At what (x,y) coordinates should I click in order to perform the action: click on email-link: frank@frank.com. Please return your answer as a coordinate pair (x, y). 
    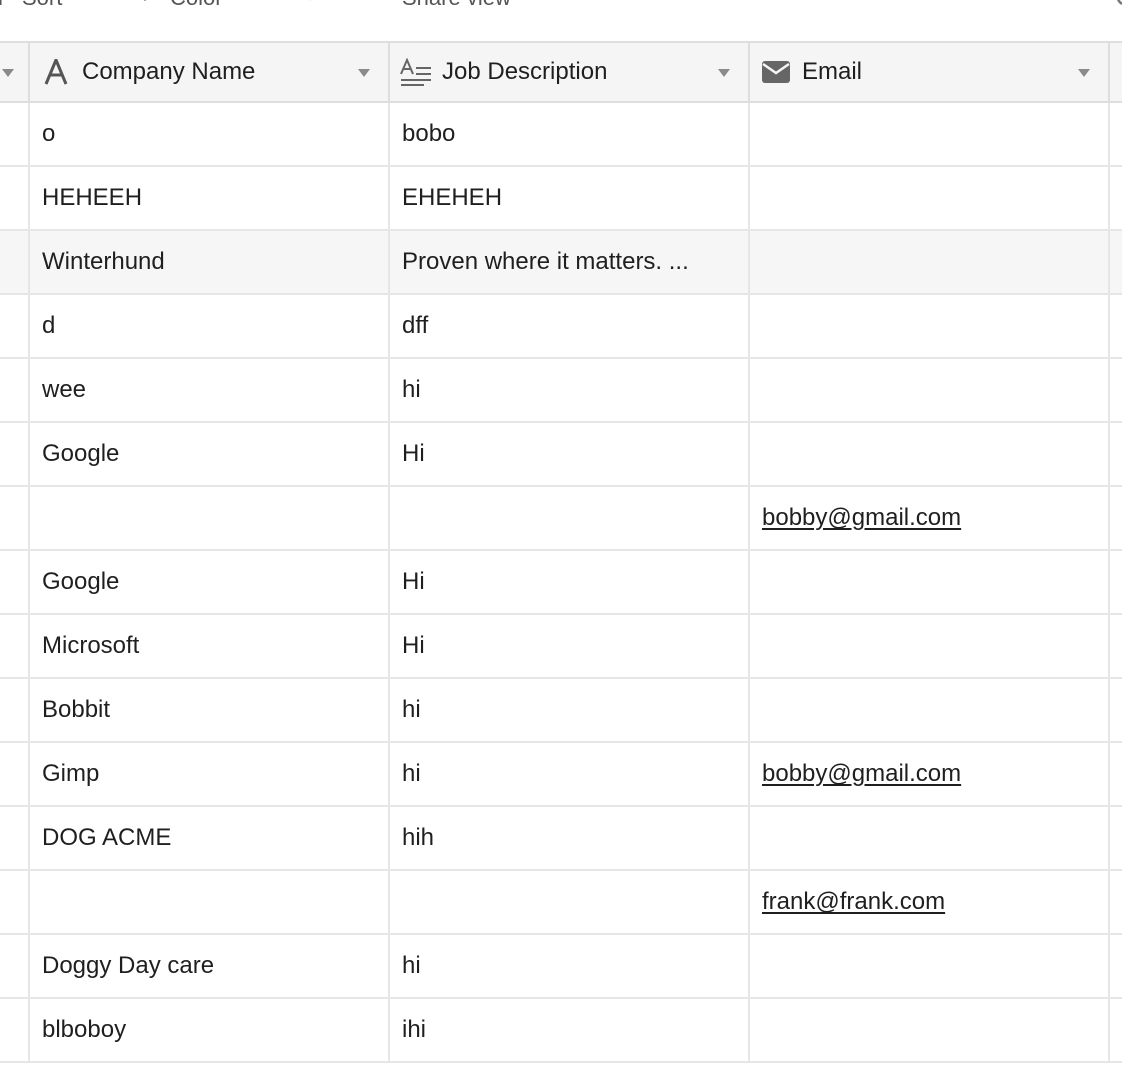
    Looking at the image, I should click on (853, 902).